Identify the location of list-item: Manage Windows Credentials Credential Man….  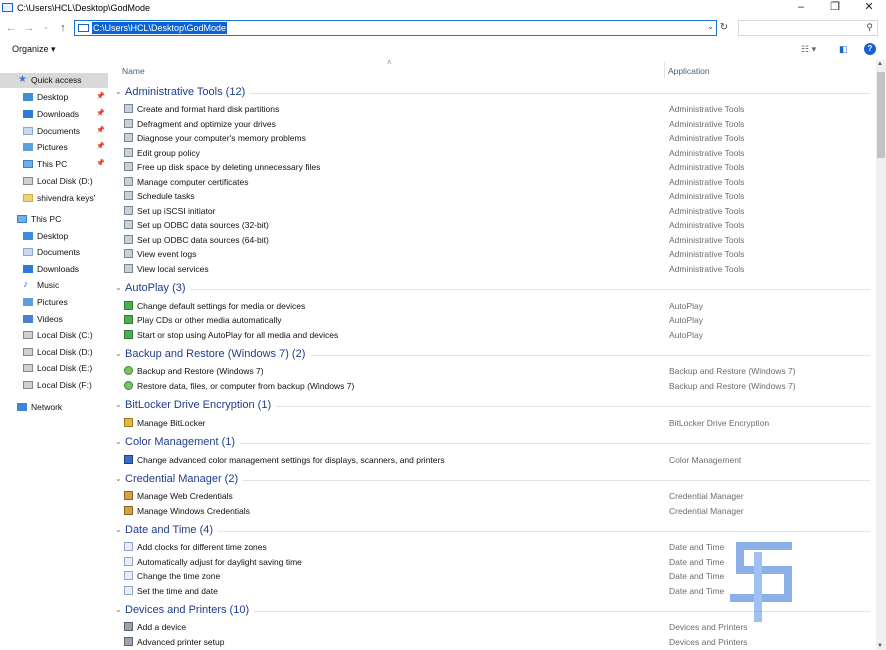
(490, 511).